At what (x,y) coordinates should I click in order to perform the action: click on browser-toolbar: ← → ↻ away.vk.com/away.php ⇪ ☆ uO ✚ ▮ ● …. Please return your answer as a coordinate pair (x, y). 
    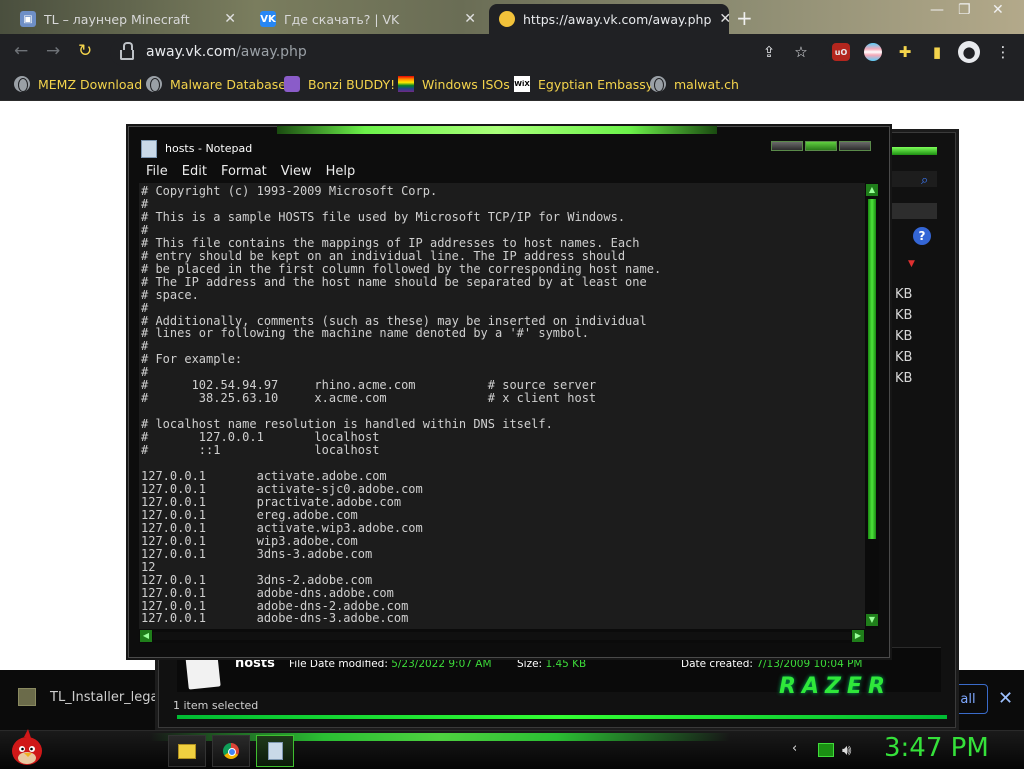
    Looking at the image, I should click on (512, 52).